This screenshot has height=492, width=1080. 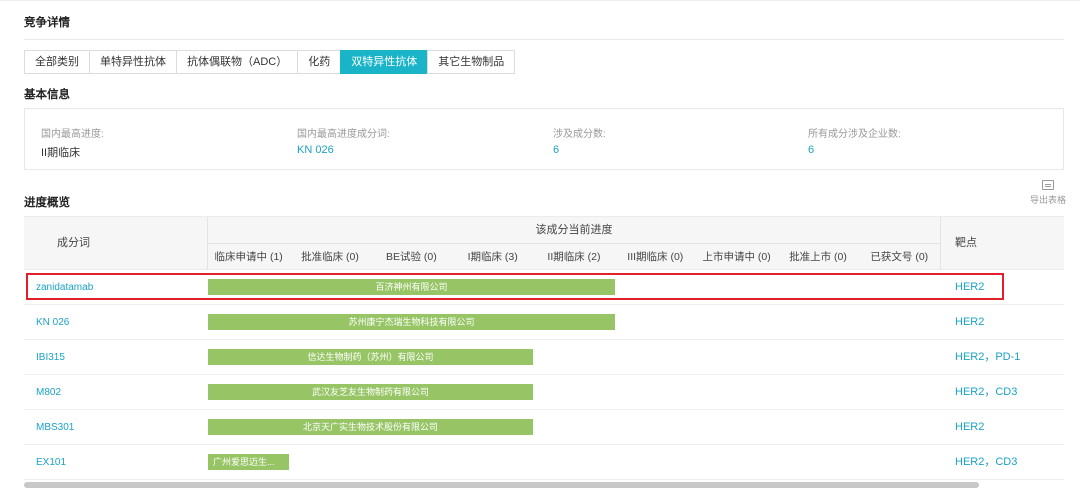 What do you see at coordinates (540, 0) in the screenshot?
I see `top-divider` at bounding box center [540, 0].